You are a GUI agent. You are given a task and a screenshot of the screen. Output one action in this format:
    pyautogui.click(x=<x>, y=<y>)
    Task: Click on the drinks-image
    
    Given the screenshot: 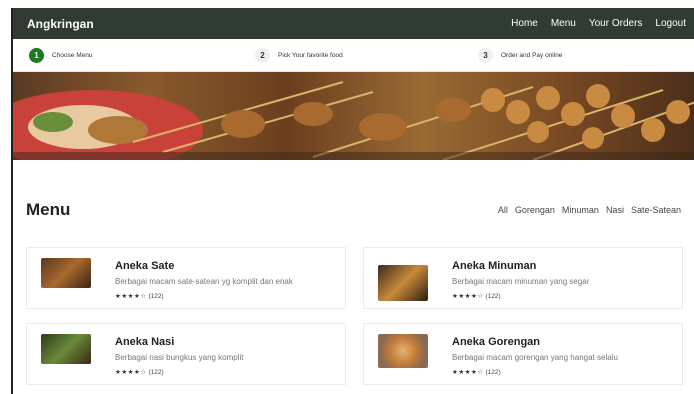 What is the action you would take?
    pyautogui.click(x=403, y=283)
    